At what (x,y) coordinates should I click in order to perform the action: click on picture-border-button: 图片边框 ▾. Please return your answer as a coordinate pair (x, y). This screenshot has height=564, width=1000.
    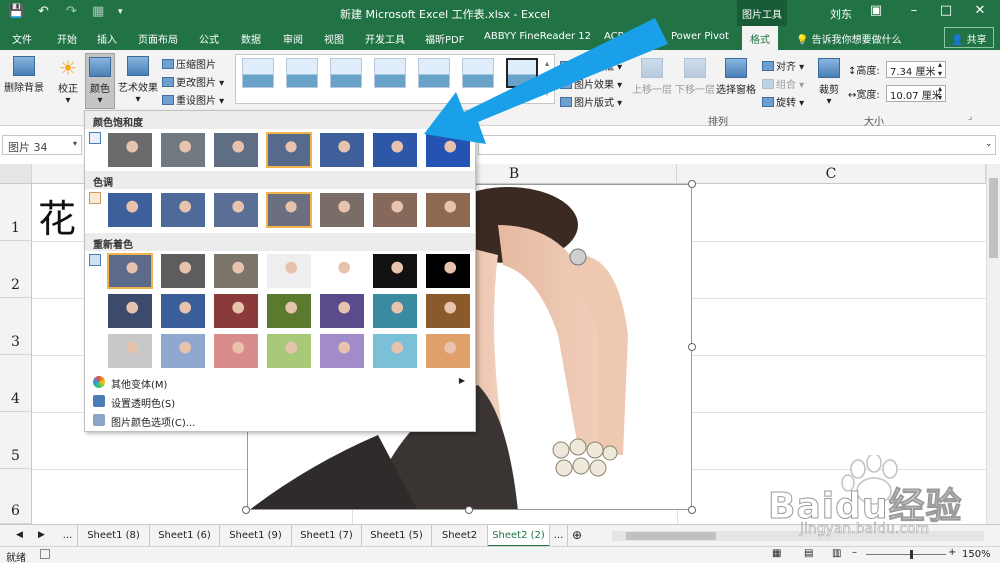
    Looking at the image, I should click on (591, 65).